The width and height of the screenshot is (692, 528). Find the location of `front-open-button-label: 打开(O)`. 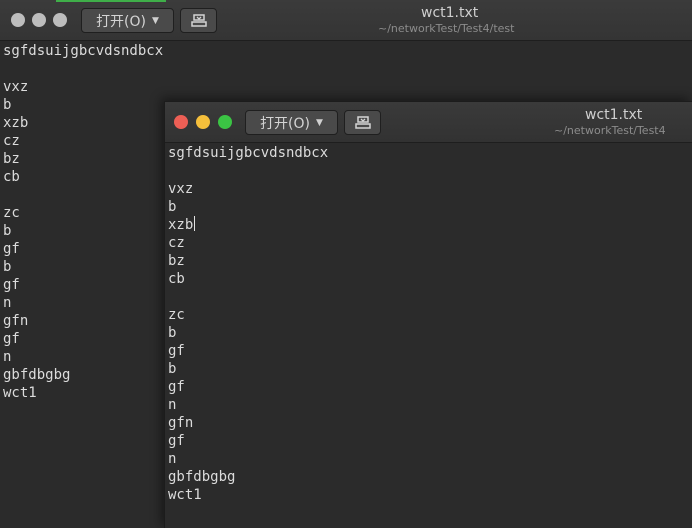

front-open-button-label: 打开(O) is located at coordinates (285, 123).